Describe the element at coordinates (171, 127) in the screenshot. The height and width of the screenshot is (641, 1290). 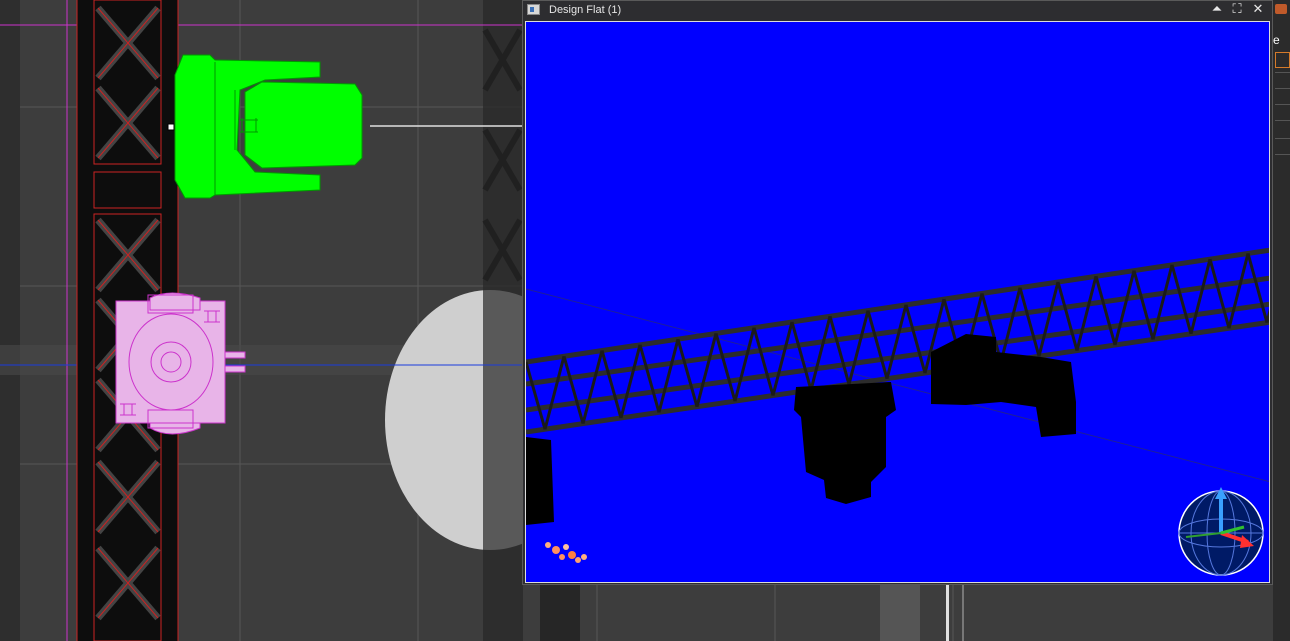
I see `selection-handle` at that location.